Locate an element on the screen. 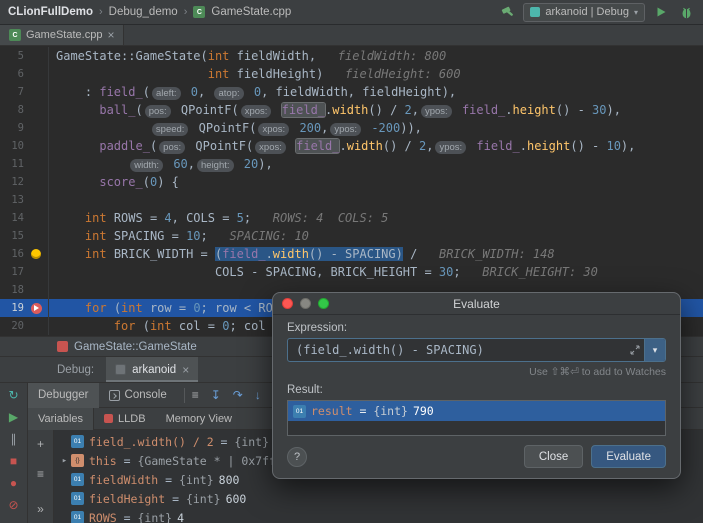 The image size is (703, 523). code-segment: . is located at coordinates (269, 254).